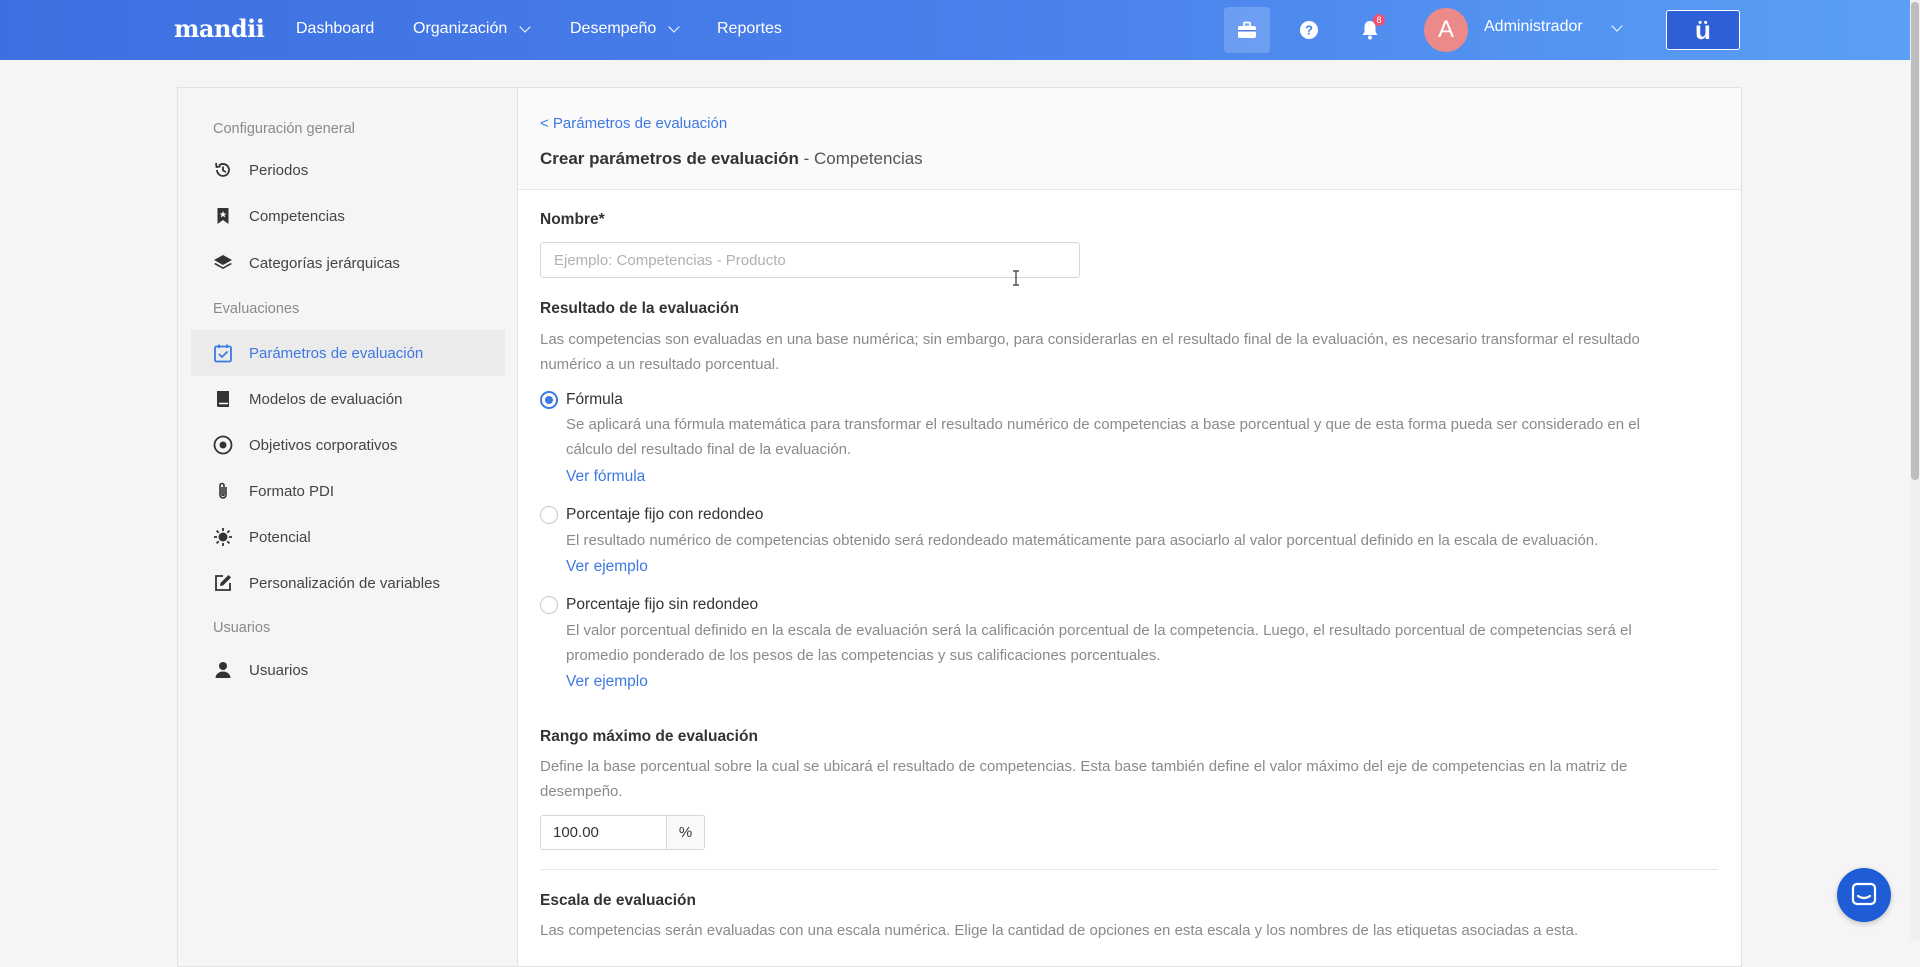  Describe the element at coordinates (279, 670) in the screenshot. I see `sidebar-item-label: Usuarios` at that location.